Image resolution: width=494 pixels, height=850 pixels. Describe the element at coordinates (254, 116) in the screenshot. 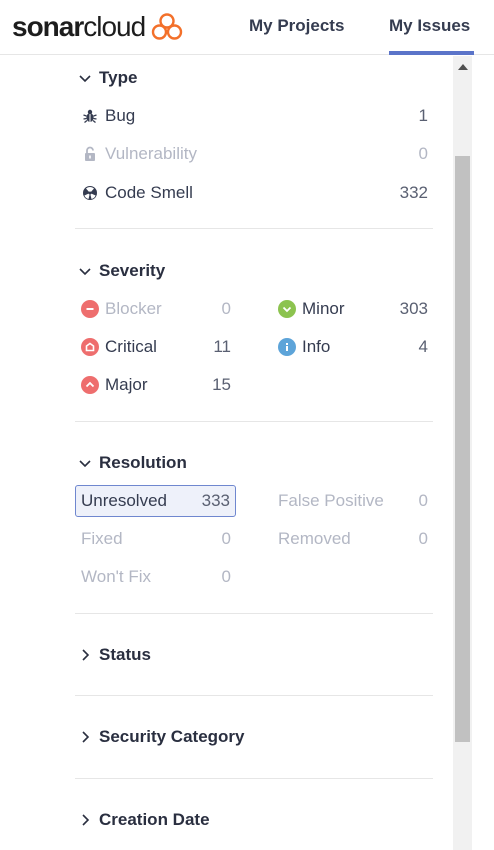

I see `facet-item-bug: Bug 1` at that location.